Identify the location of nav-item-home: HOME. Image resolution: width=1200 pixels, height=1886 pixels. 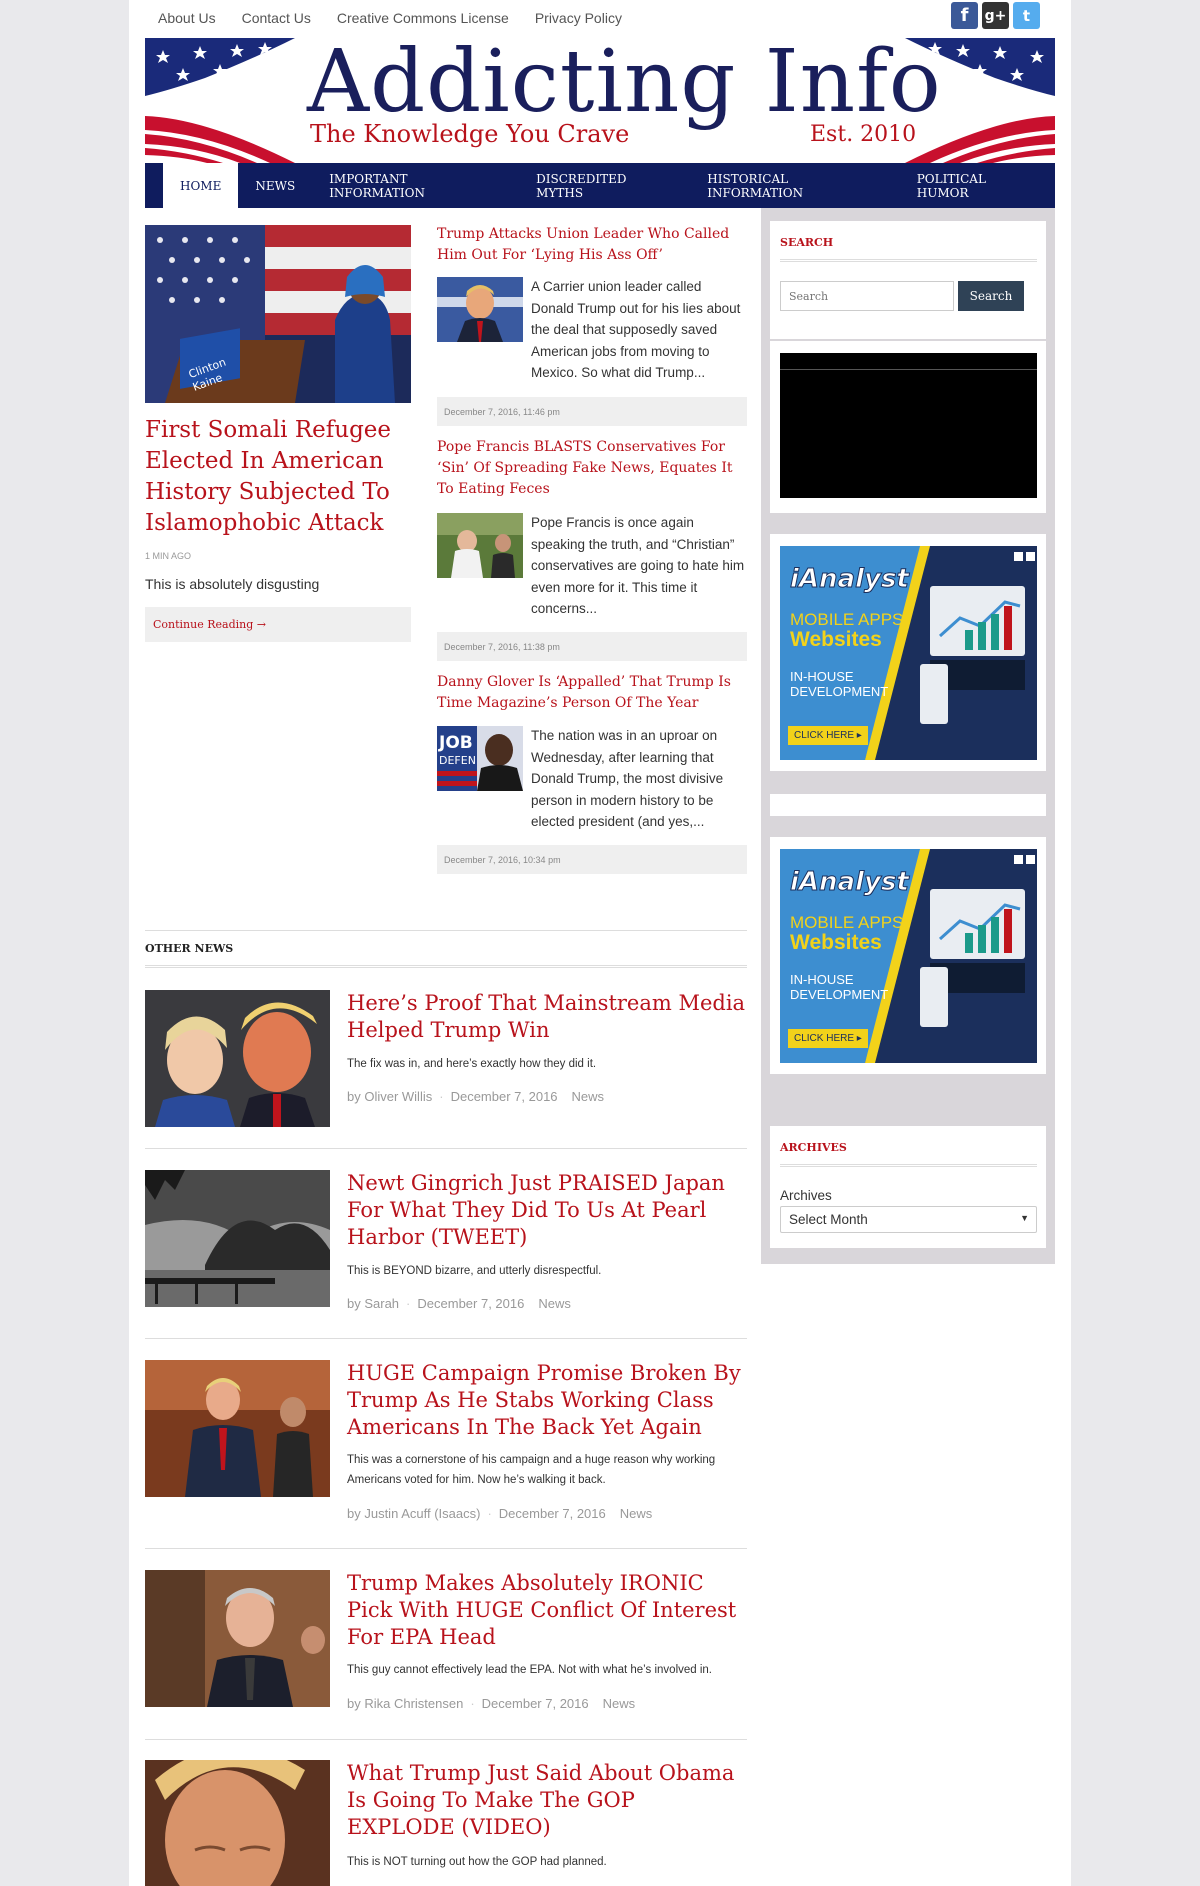
(201, 185).